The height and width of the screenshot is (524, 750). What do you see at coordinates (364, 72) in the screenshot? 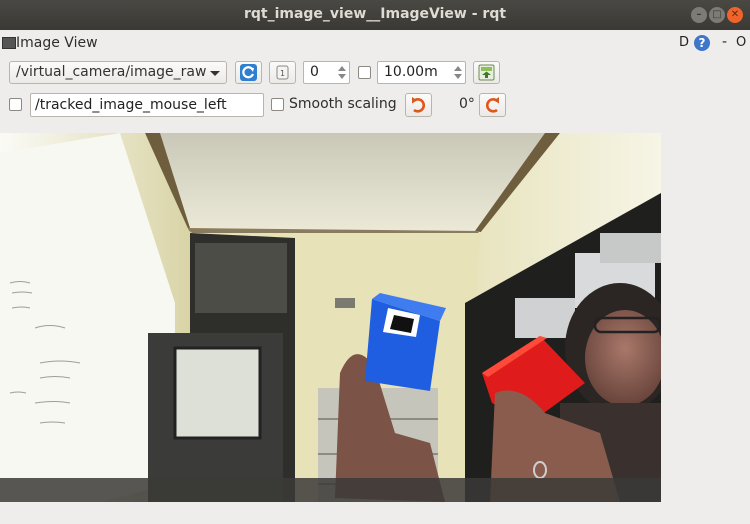
I see `dynamic-range-checkbox` at bounding box center [364, 72].